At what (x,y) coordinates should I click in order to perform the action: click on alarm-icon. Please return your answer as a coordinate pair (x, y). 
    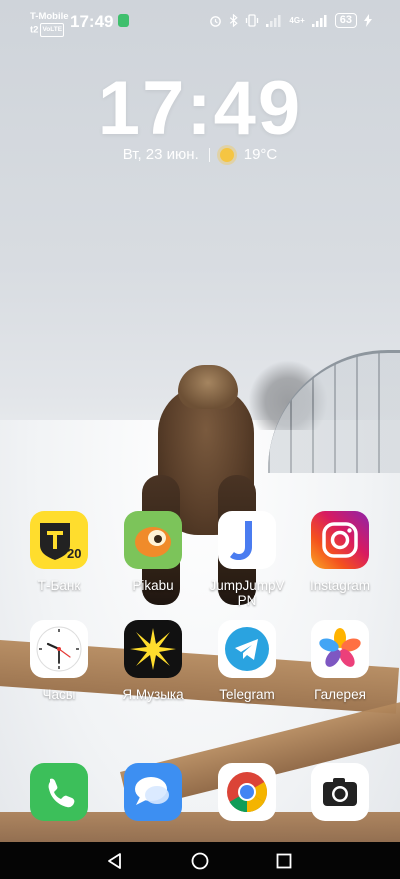
    Looking at the image, I should click on (216, 21).